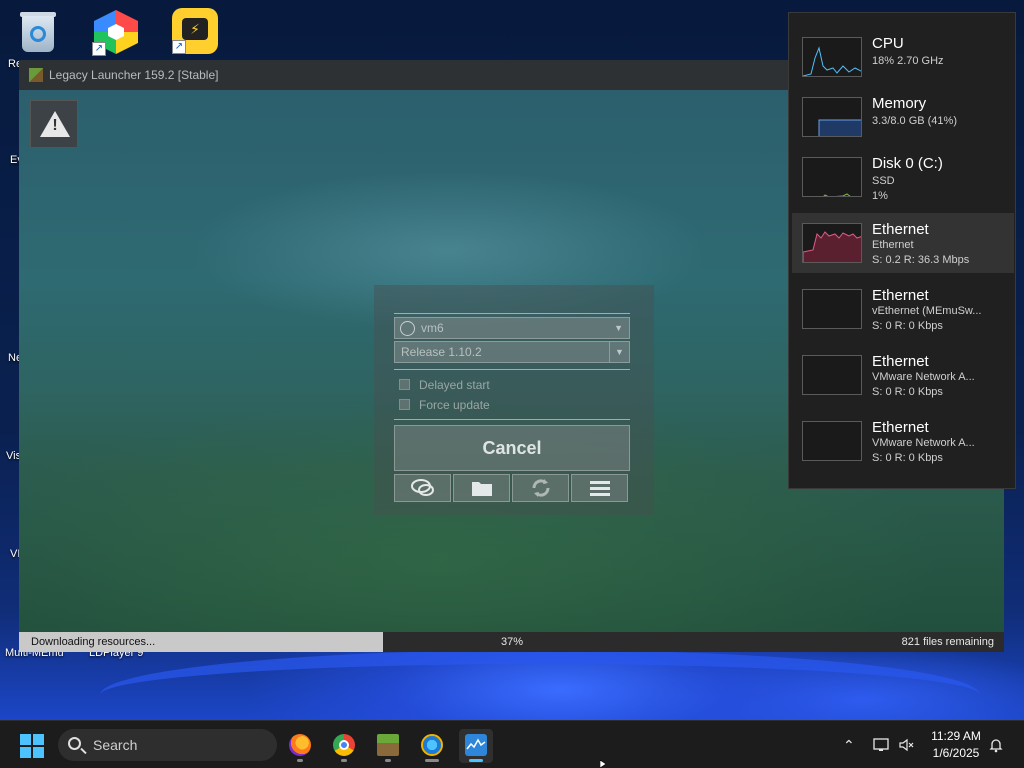 The width and height of the screenshot is (1024, 768). Describe the element at coordinates (512, 448) in the screenshot. I see `cancel-button: Cancel` at that location.